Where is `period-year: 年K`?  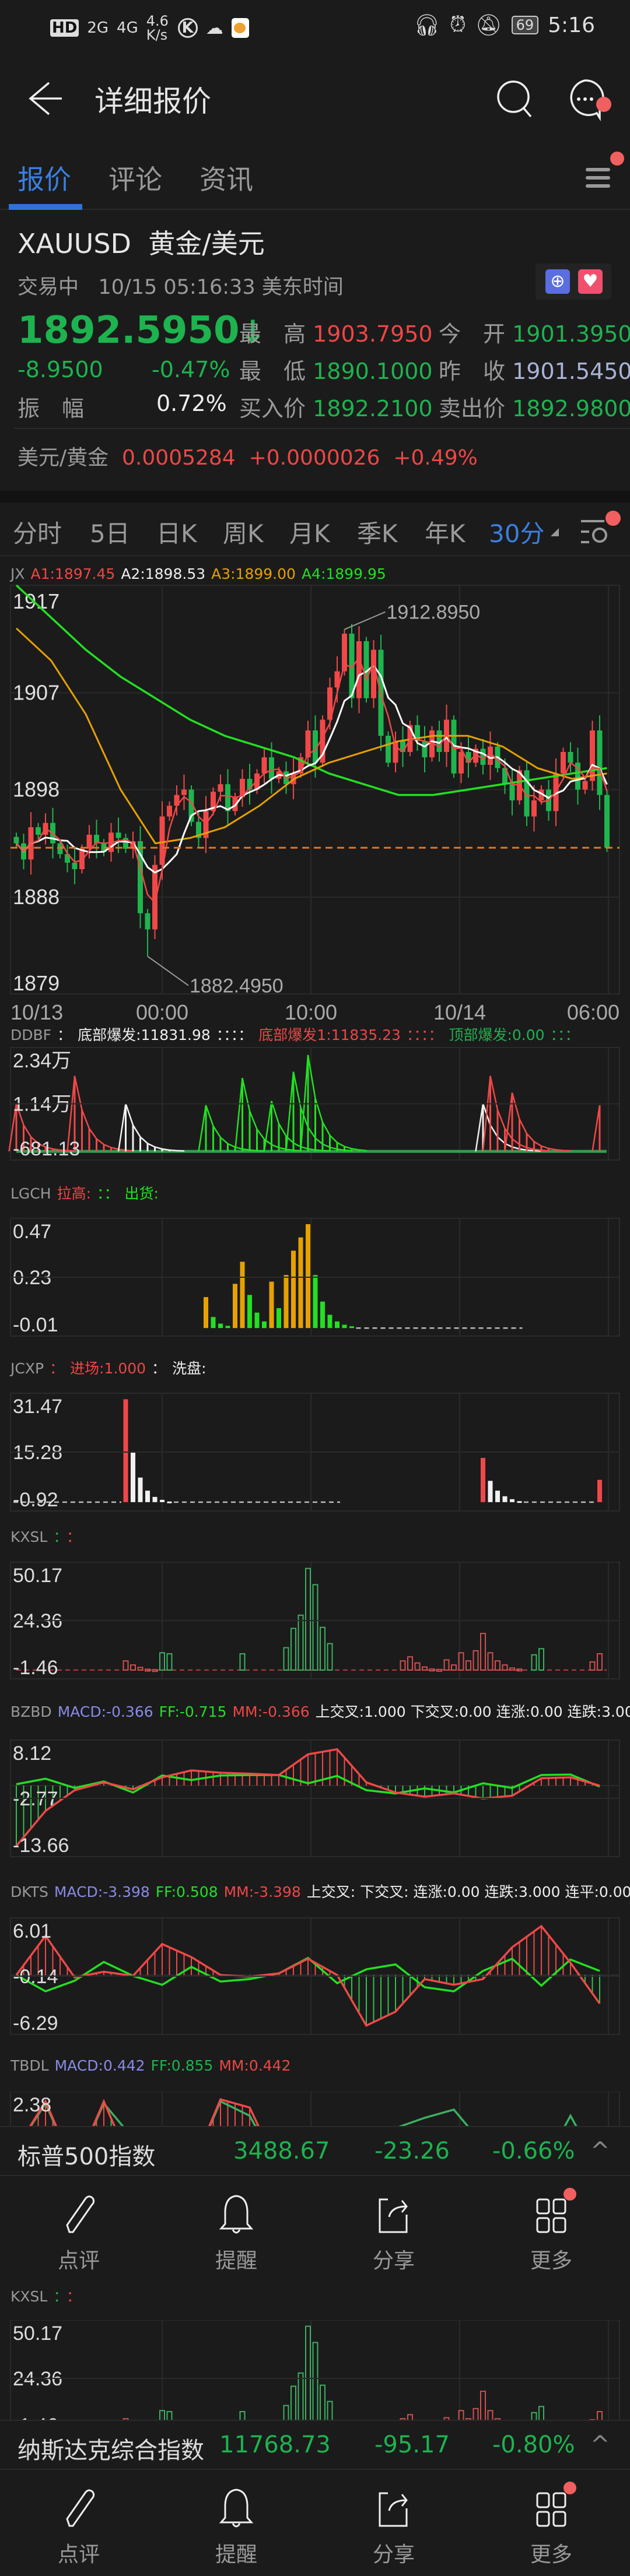
period-year: 年K is located at coordinates (445, 532).